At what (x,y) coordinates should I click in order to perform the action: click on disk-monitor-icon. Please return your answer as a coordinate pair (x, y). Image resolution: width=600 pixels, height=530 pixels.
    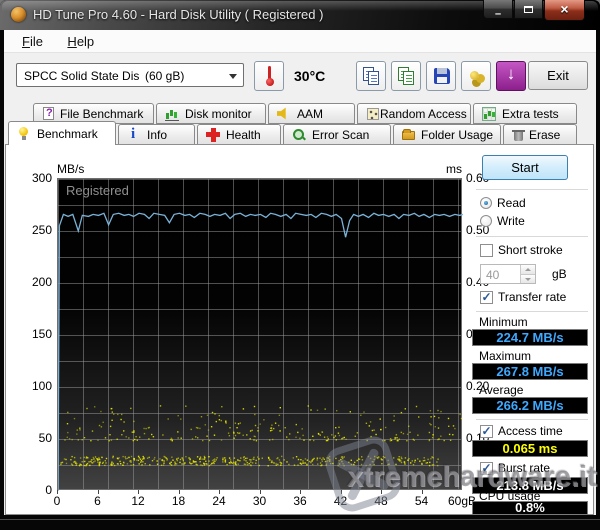
    Looking at the image, I should click on (172, 114).